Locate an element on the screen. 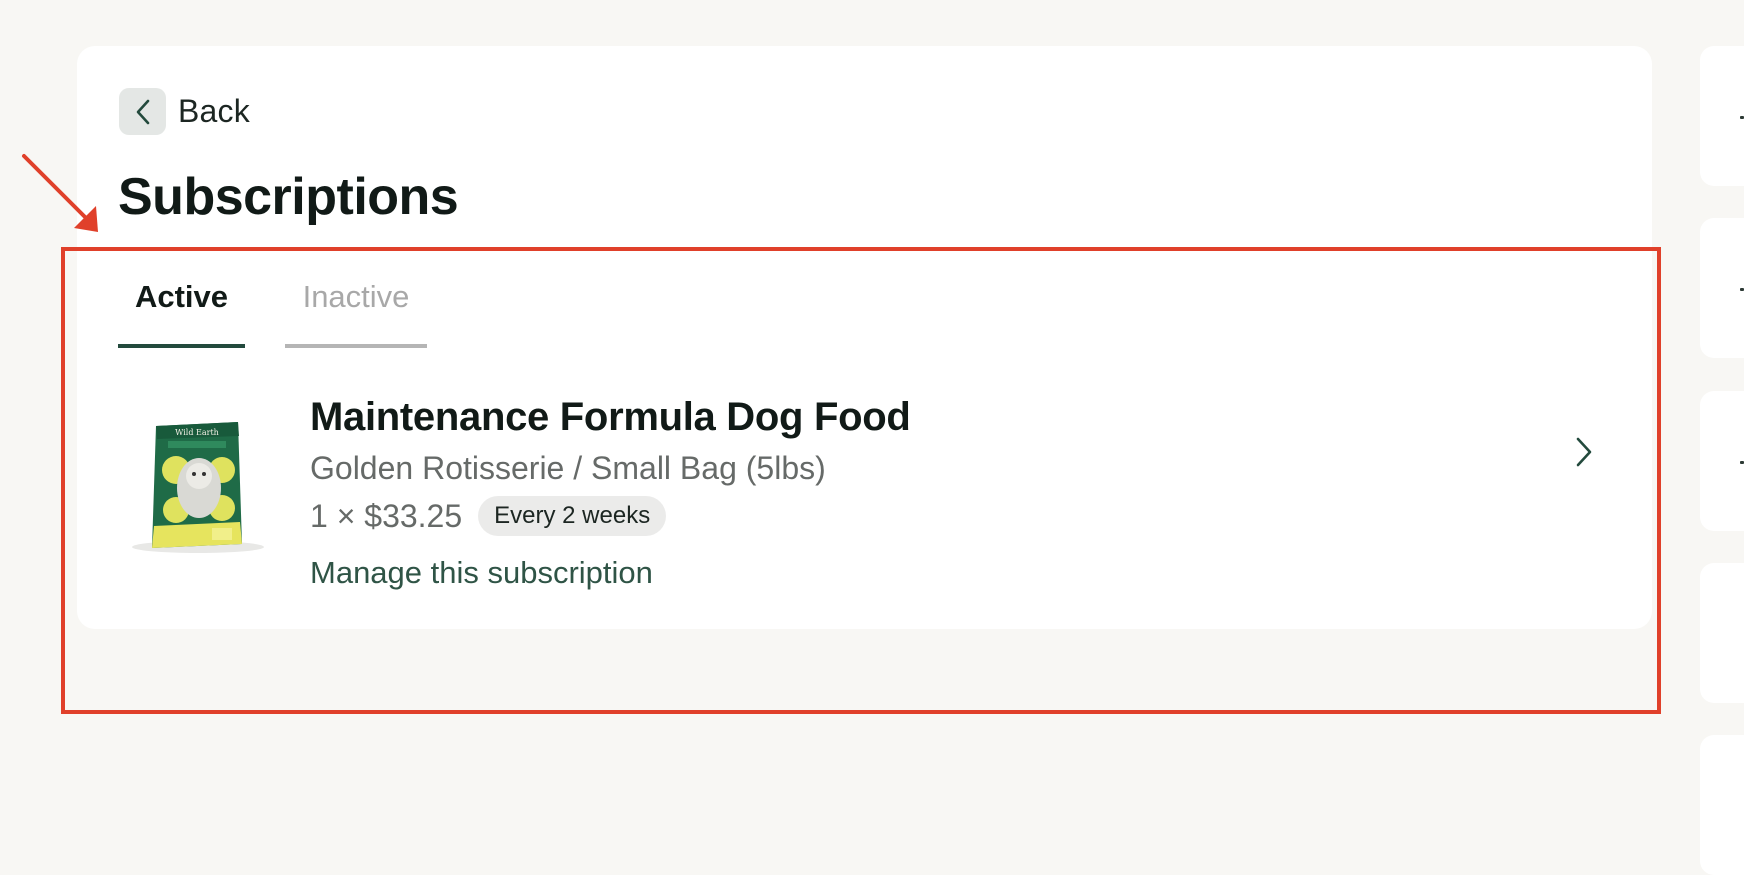 The width and height of the screenshot is (1744, 875). tab-inactive: Inactive is located at coordinates (356, 310).